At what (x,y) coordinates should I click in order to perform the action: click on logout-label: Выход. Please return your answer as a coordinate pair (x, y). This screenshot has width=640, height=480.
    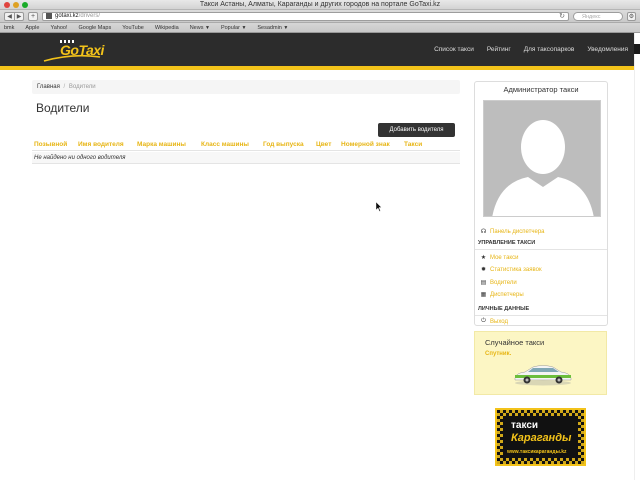
    Looking at the image, I should click on (499, 321).